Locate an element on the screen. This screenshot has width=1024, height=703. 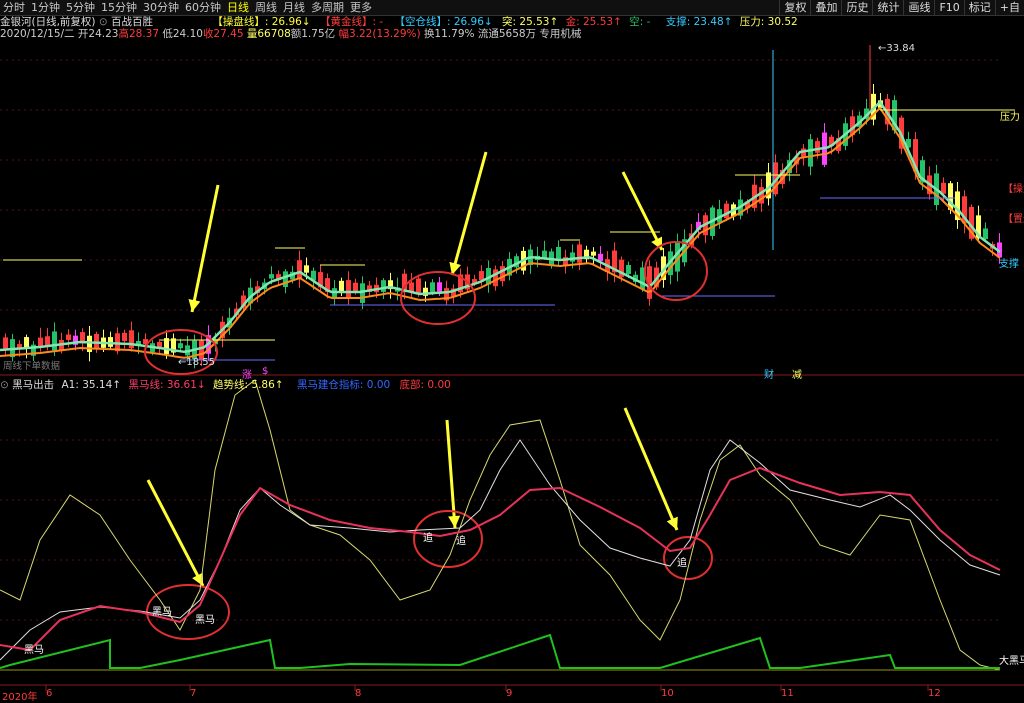
caopan-right-label: 【操盘 is located at coordinates (1013, 189).